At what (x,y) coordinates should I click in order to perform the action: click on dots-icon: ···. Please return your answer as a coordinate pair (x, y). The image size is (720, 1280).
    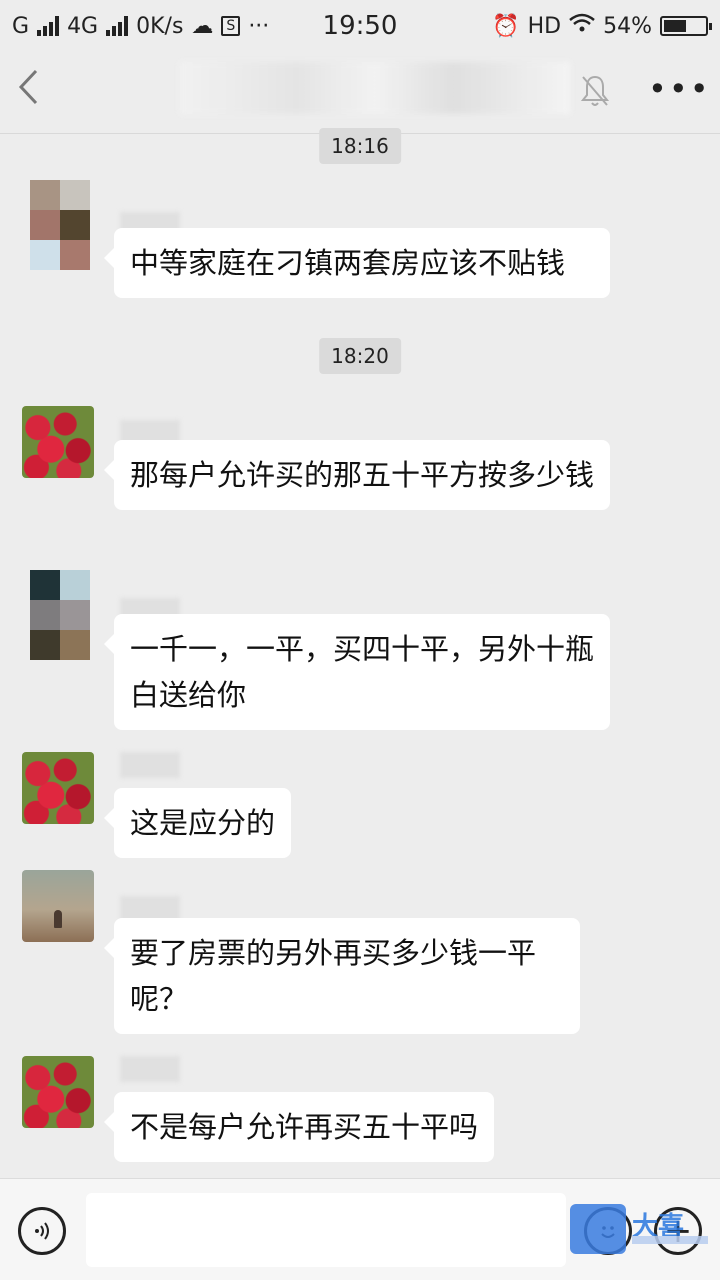
    Looking at the image, I should click on (259, 26).